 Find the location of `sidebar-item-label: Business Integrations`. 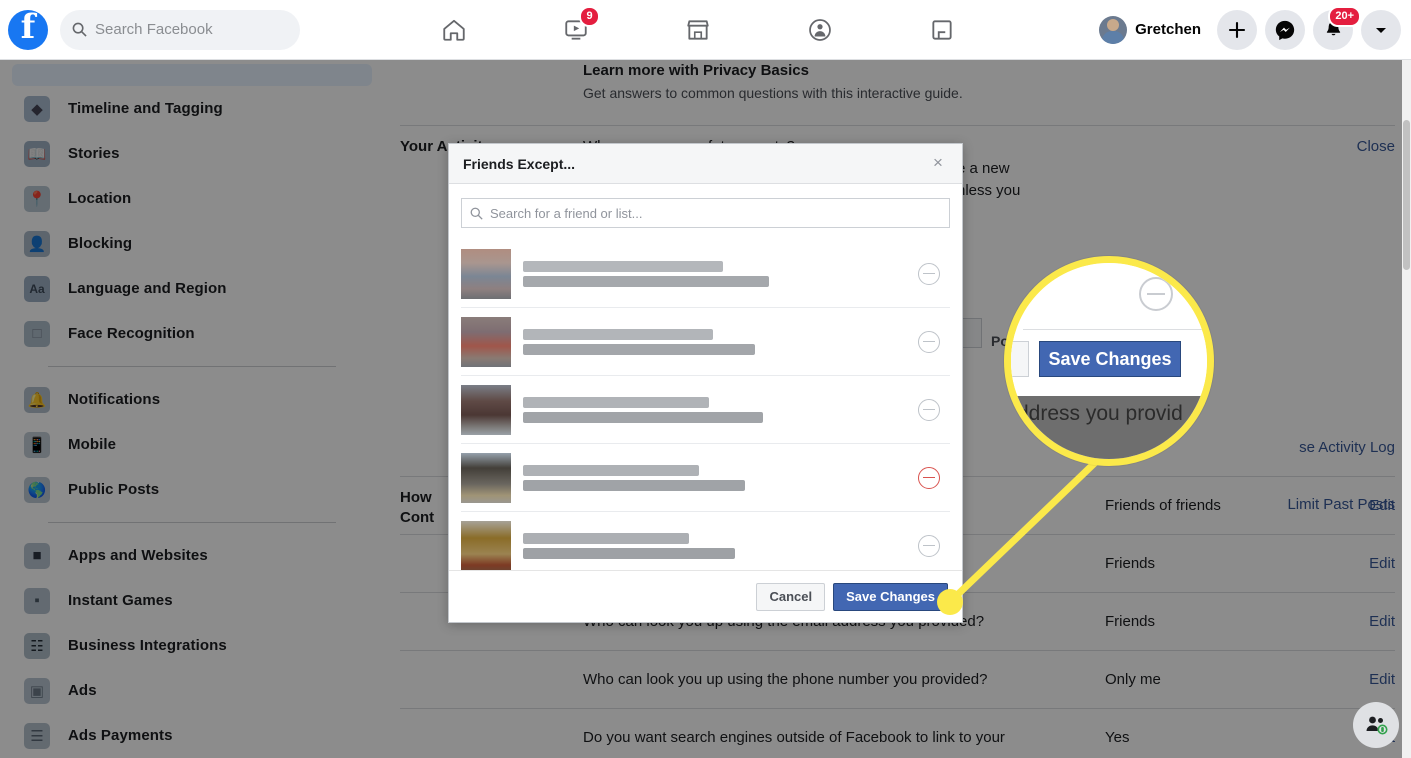

sidebar-item-label: Business Integrations is located at coordinates (147, 645).